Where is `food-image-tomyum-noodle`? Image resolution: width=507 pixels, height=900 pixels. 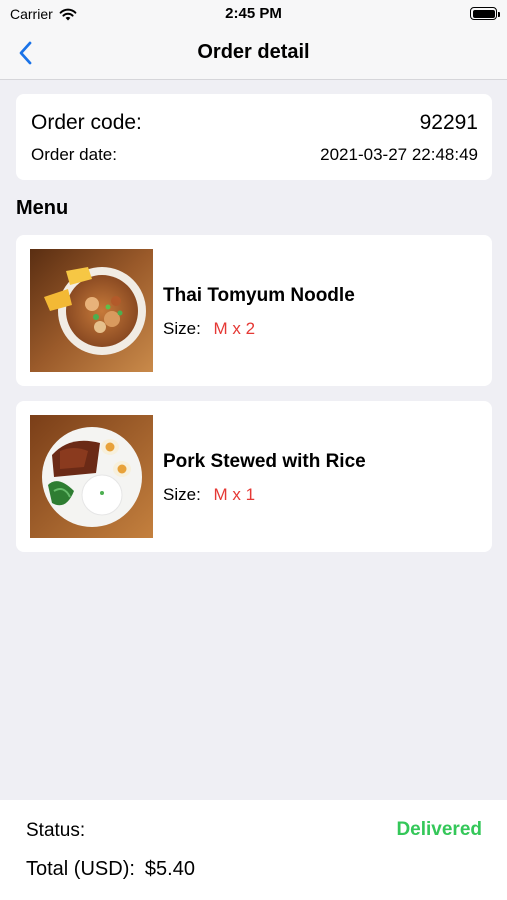 food-image-tomyum-noodle is located at coordinates (91, 310).